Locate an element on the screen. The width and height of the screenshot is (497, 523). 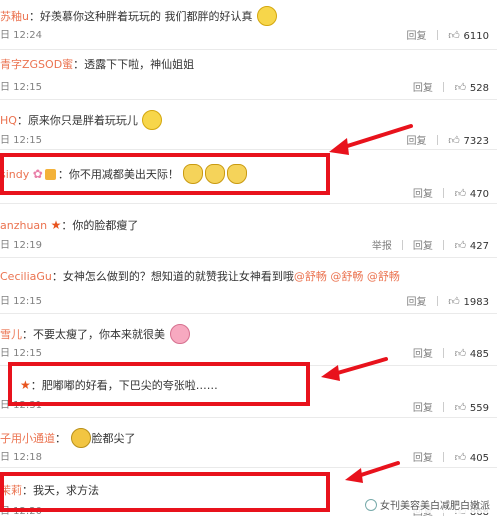
comment-item: 雪儿：不要太瘦了，你本来就很美 日 12:15 回复 👍︎ 485 is located at coordinates (248, 340).